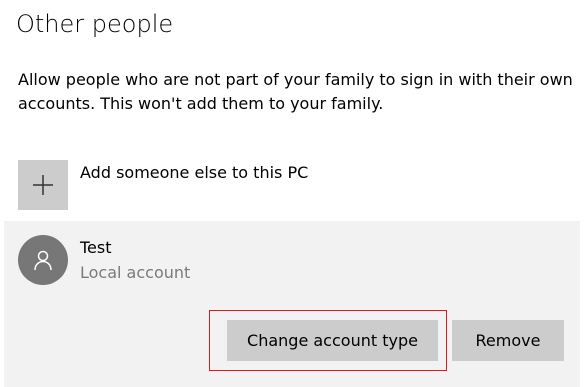 This screenshot has height=387, width=587. What do you see at coordinates (508, 340) in the screenshot?
I see `remove-button: Remove` at bounding box center [508, 340].